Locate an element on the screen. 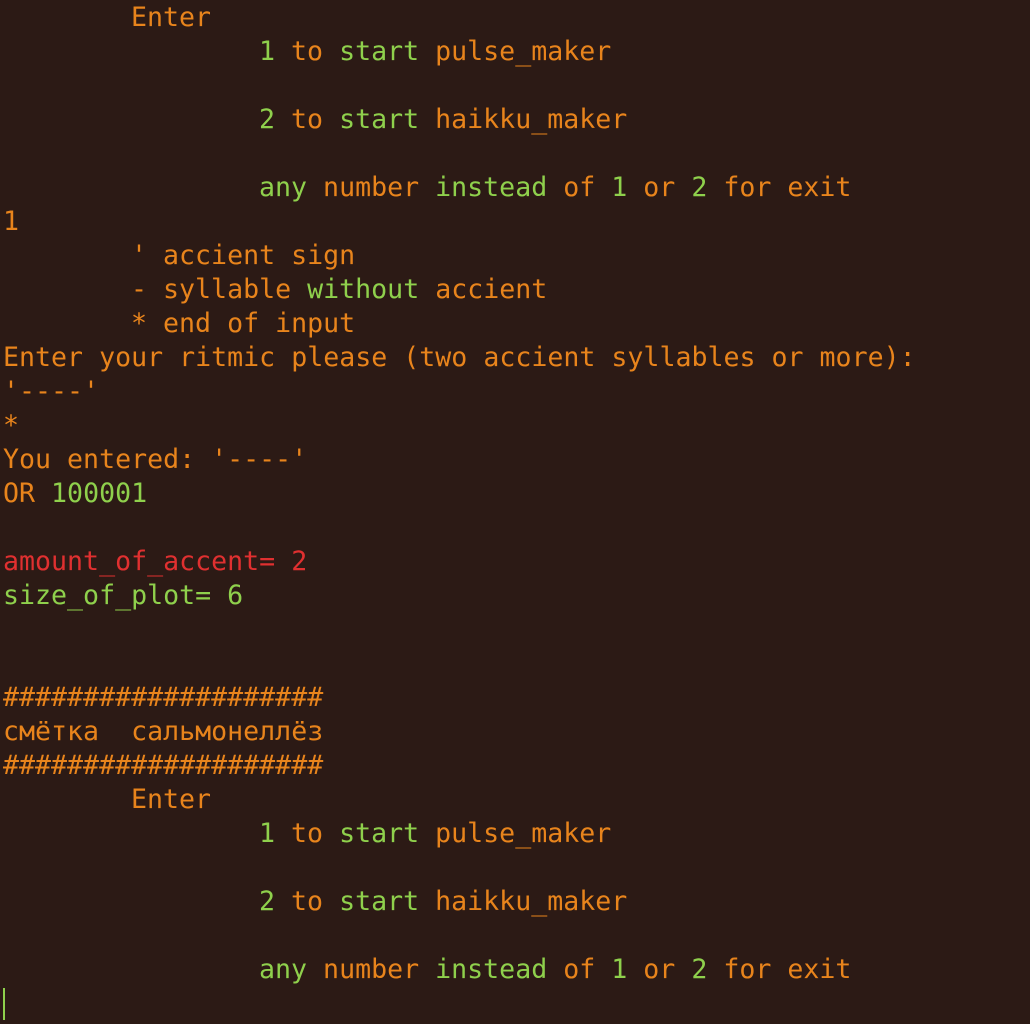 Image resolution: width=1030 pixels, height=1024 pixels. legend-text: of input is located at coordinates (283, 323).